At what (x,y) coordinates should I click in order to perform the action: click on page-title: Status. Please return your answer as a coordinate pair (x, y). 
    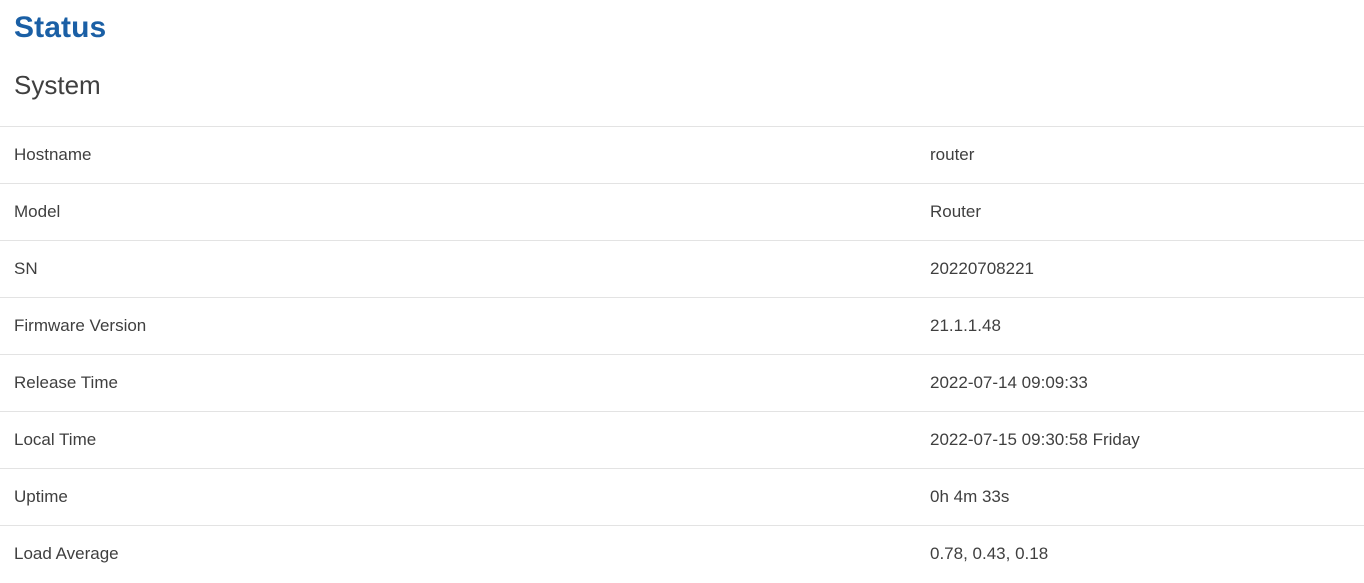
    Looking at the image, I should click on (60, 27).